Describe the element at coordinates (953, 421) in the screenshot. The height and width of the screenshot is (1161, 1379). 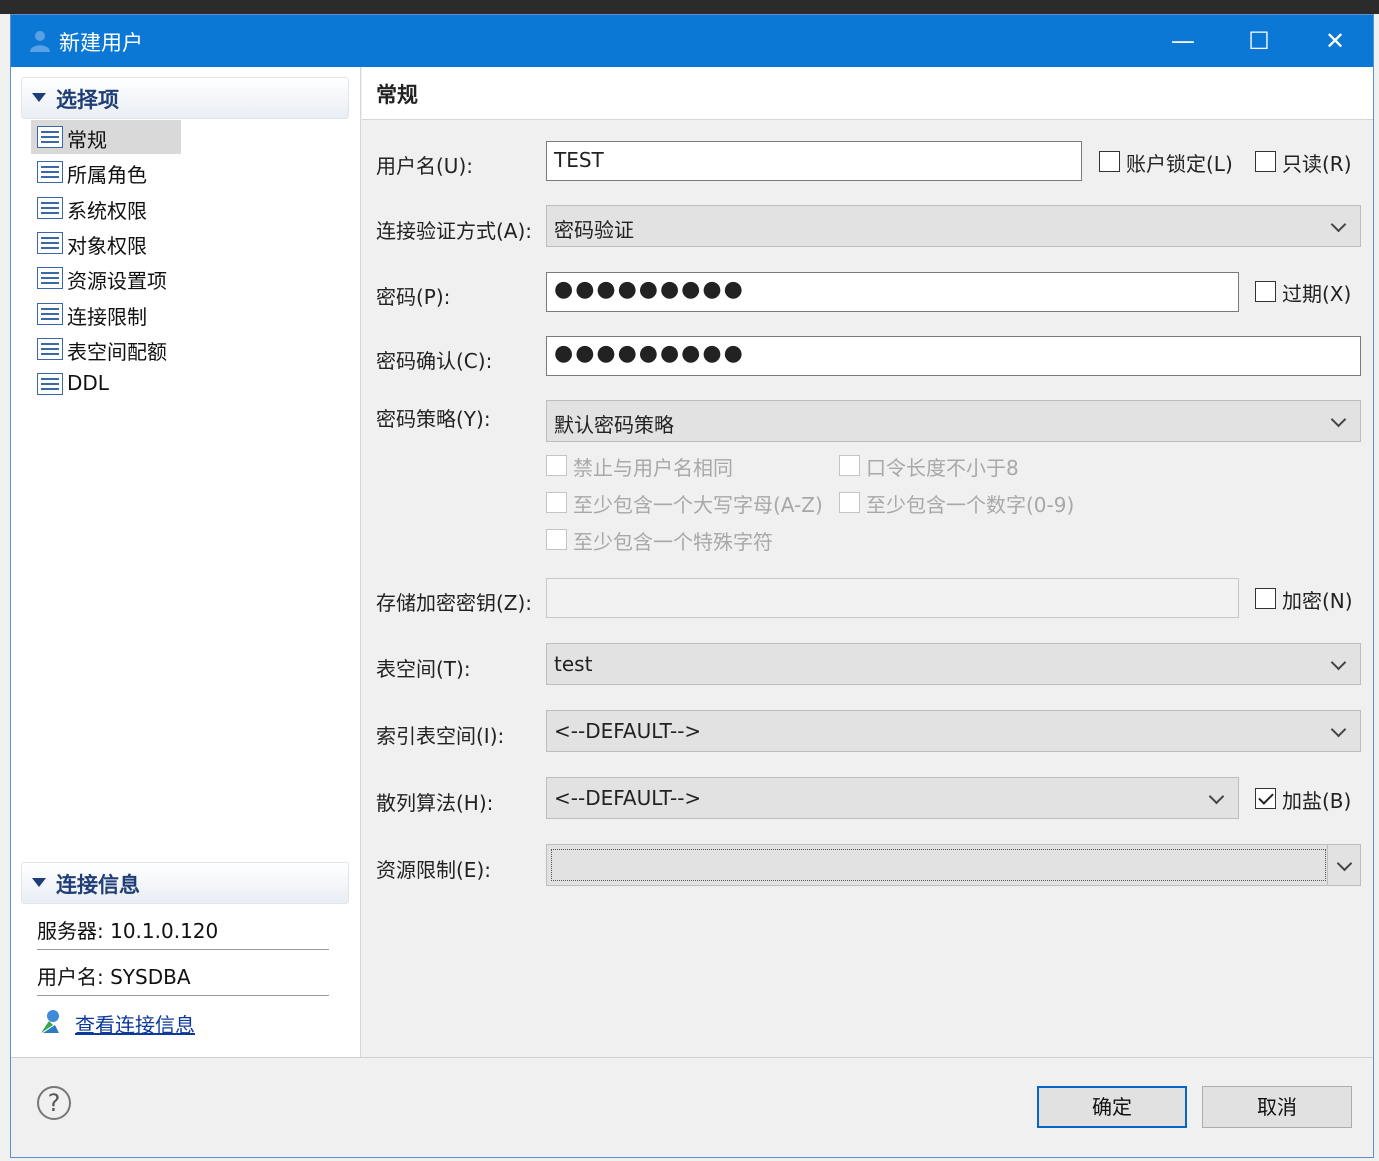
I see `password-policy-select: 默认密码策略` at that location.